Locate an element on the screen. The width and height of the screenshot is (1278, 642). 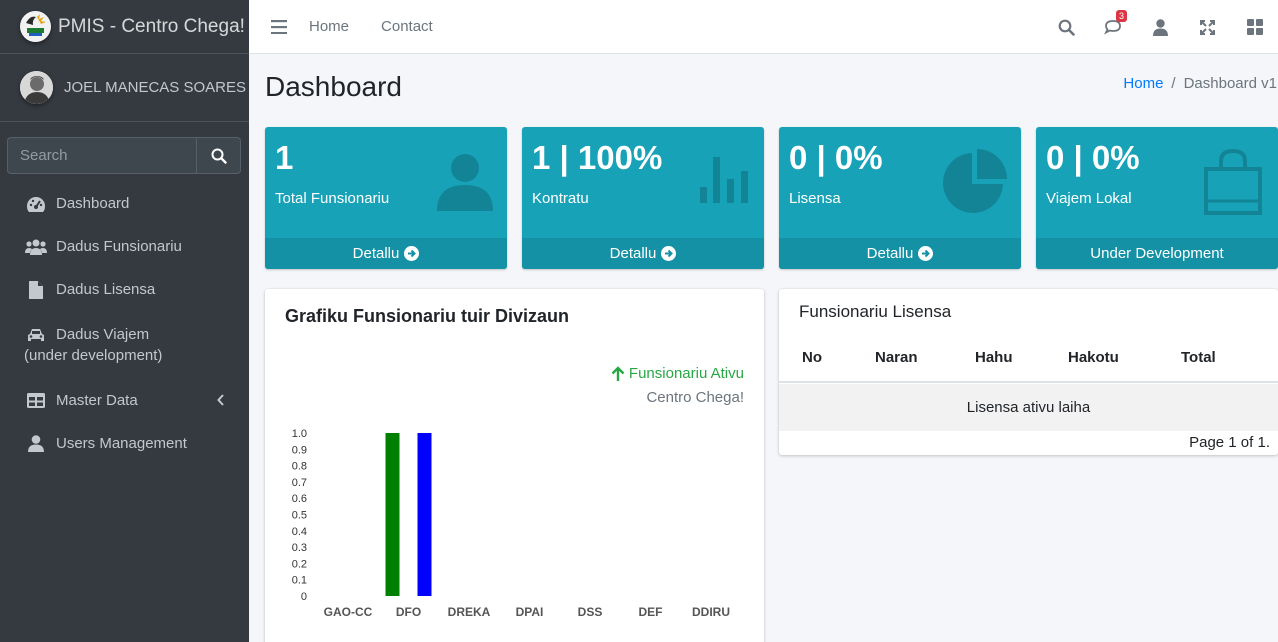
breadcrumb: Home / Dashboard v1 is located at coordinates (1200, 83).